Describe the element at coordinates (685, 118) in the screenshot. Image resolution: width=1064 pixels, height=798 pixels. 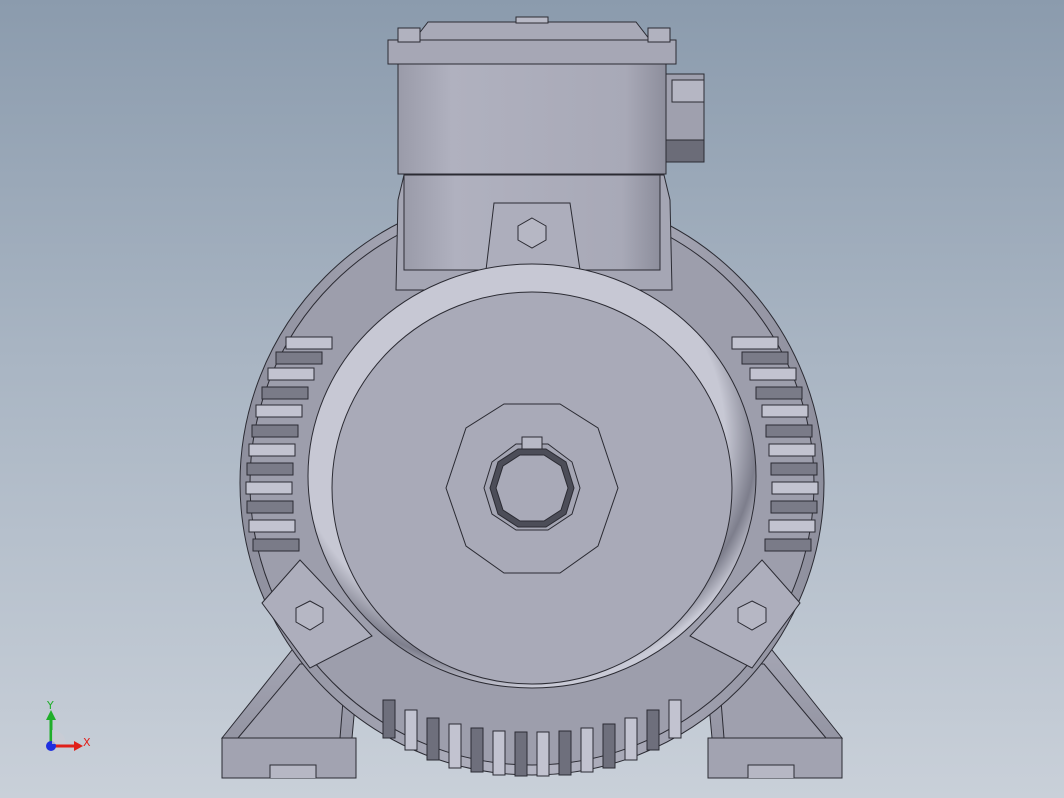
I see `cable-gland` at that location.